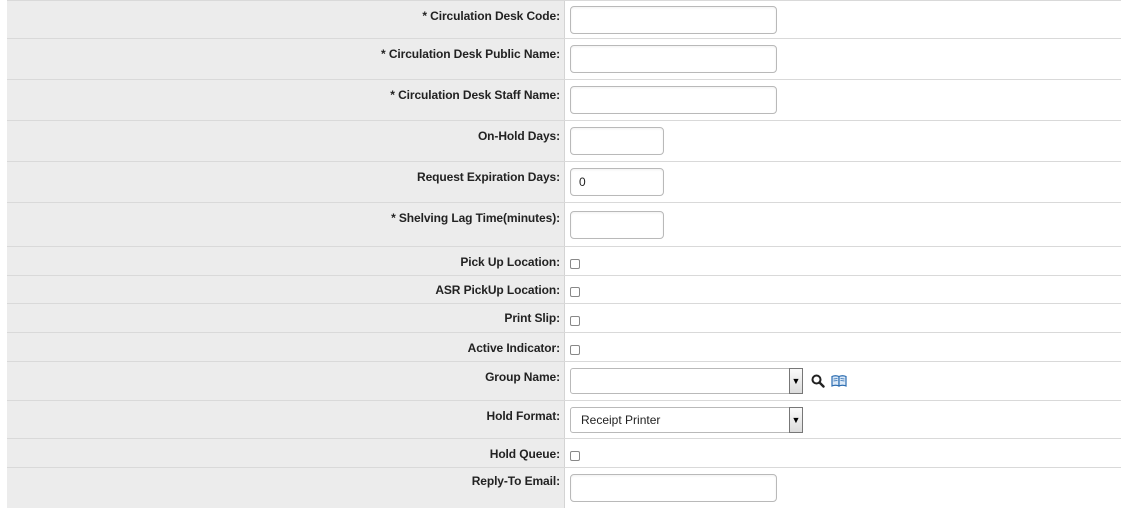 This screenshot has width=1121, height=508. What do you see at coordinates (686, 419) in the screenshot?
I see `hold-format-select: Receipt Printer ▼` at bounding box center [686, 419].